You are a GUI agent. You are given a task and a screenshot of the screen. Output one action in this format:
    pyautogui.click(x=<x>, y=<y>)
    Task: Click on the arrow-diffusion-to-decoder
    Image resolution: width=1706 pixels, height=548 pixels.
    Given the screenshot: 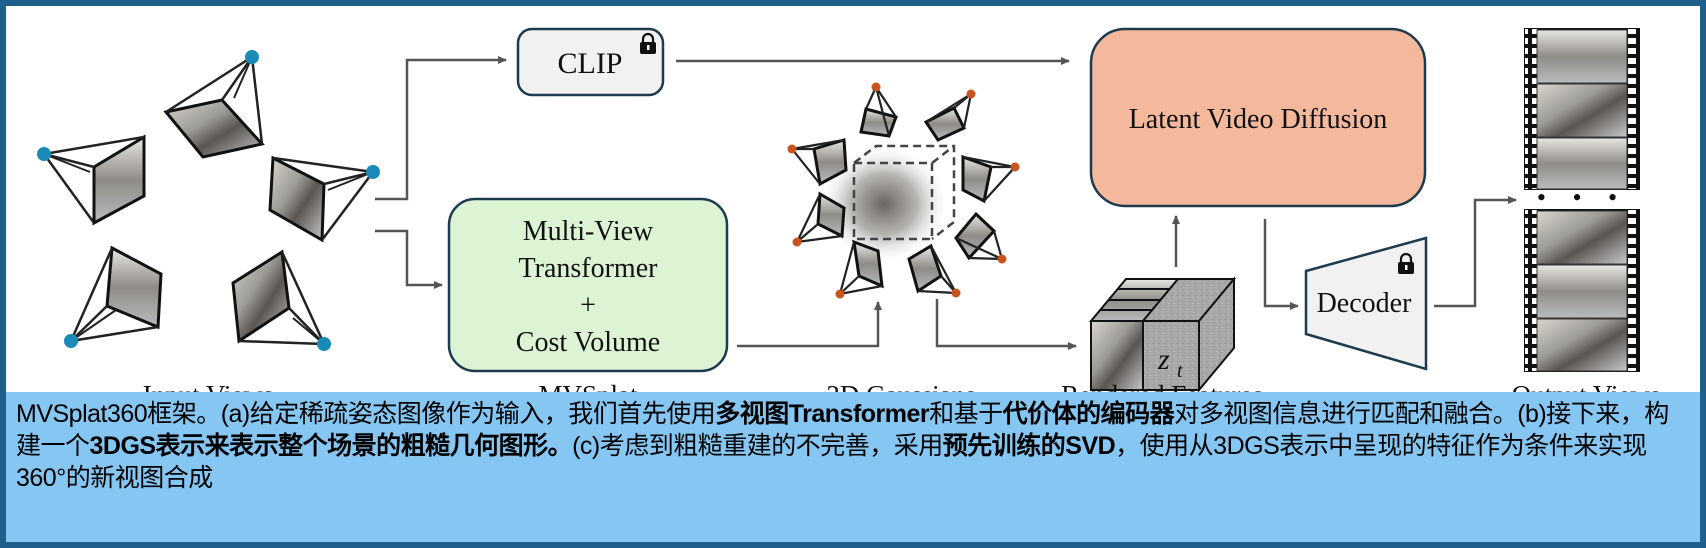 What is the action you would take?
    pyautogui.click(x=1281, y=264)
    